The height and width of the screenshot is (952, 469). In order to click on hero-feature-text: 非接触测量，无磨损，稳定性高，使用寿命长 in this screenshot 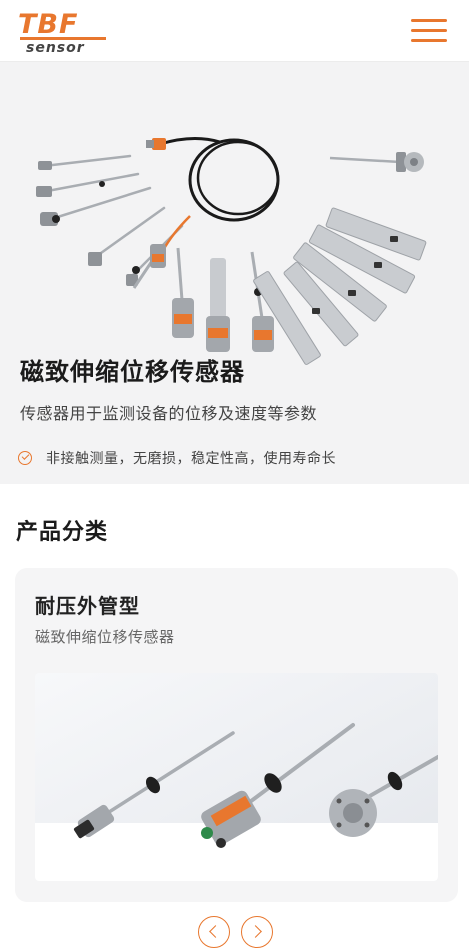, I will do `click(191, 459)`.